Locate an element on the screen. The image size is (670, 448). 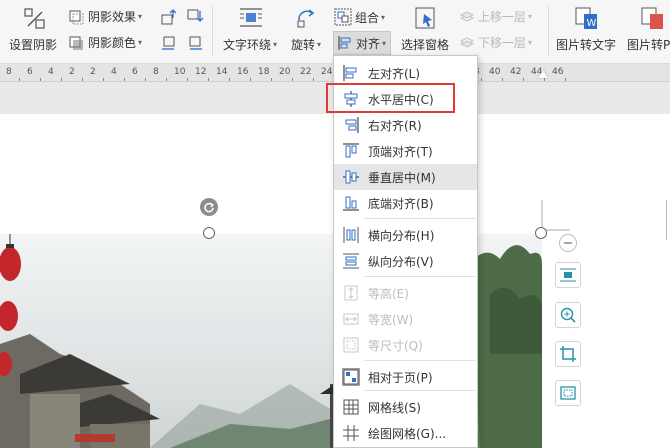
align-top-icon is located at coordinates (351, 151).